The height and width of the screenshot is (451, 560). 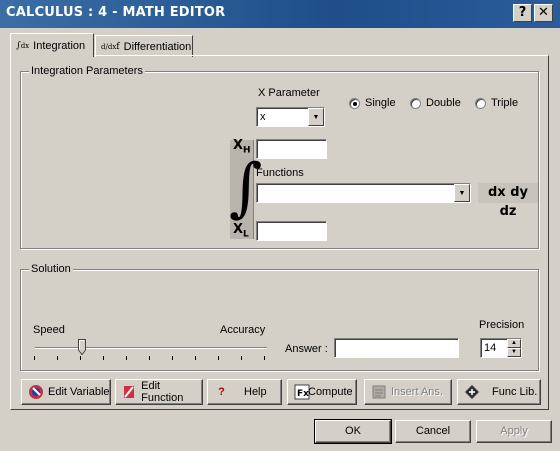 What do you see at coordinates (221, 392) in the screenshot?
I see `help-icon: ?` at bounding box center [221, 392].